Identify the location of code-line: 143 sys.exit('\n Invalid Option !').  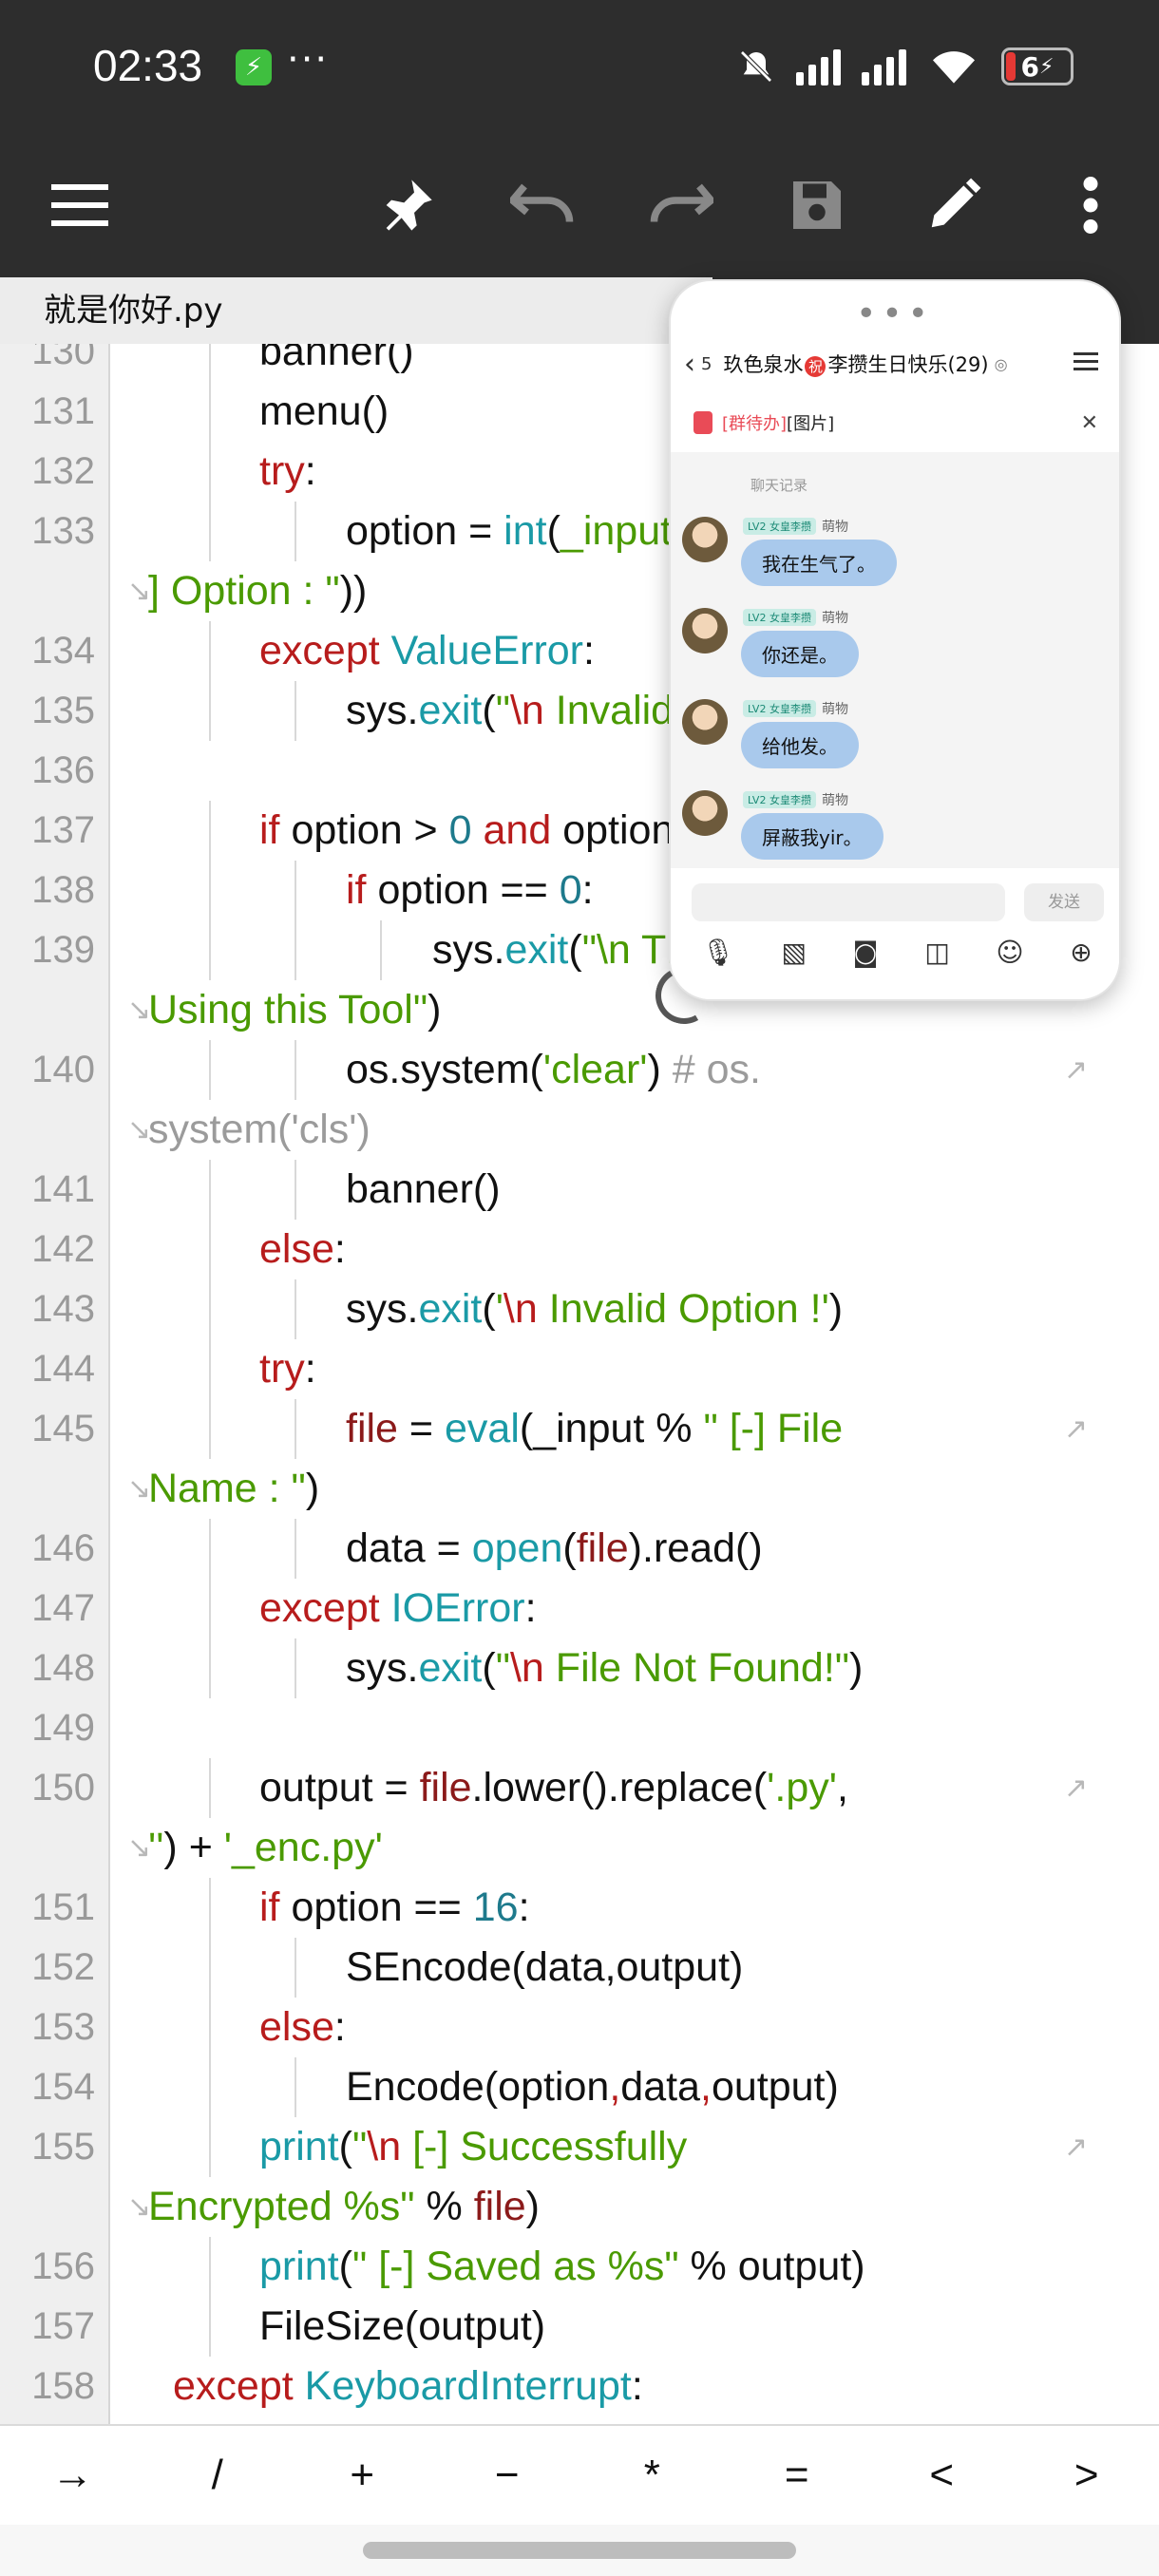
(579, 1309).